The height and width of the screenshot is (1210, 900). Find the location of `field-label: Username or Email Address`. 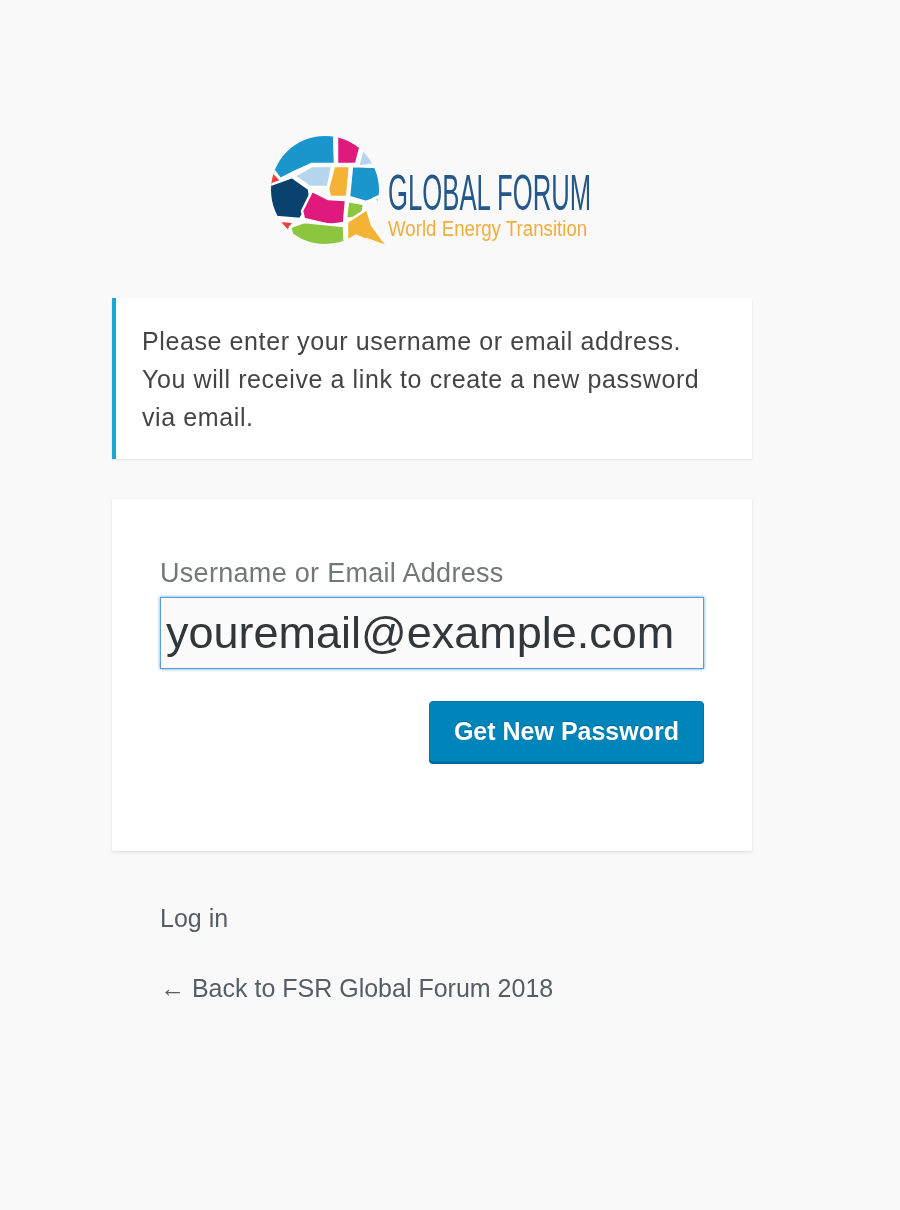

field-label: Username or Email Address is located at coordinates (332, 573).